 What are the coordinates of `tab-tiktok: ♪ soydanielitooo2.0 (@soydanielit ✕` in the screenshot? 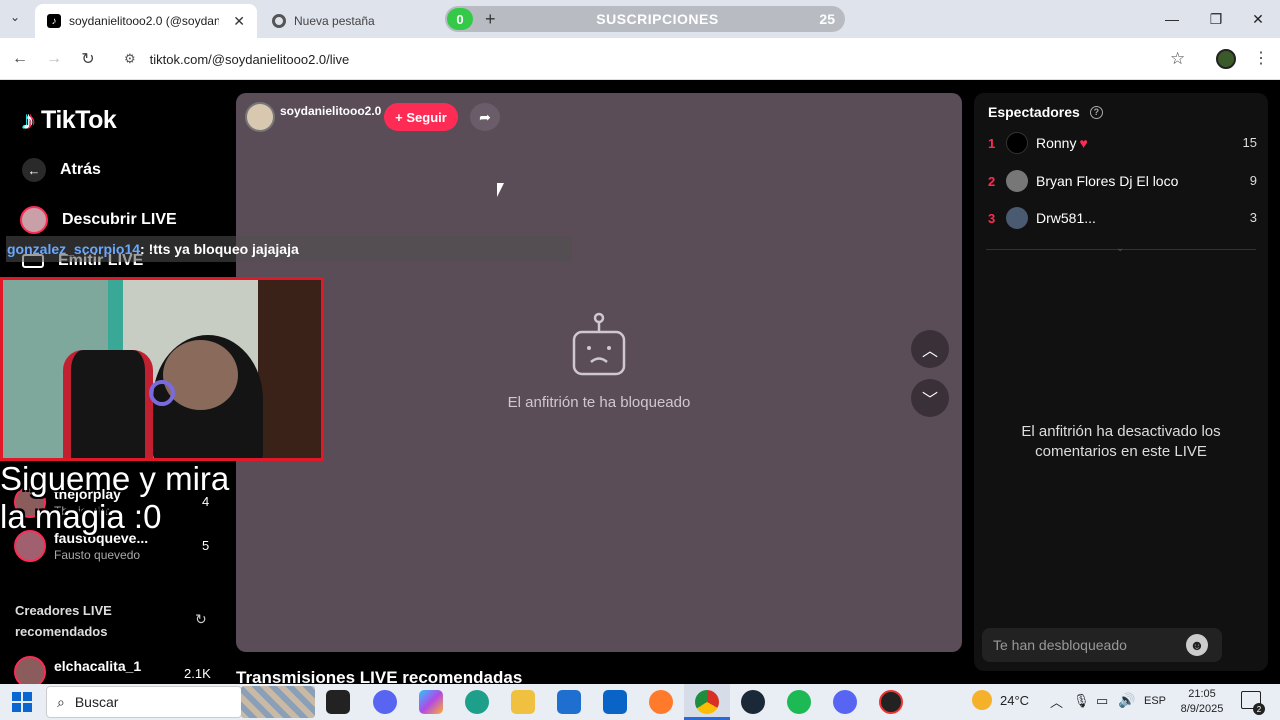 It's located at (146, 21).